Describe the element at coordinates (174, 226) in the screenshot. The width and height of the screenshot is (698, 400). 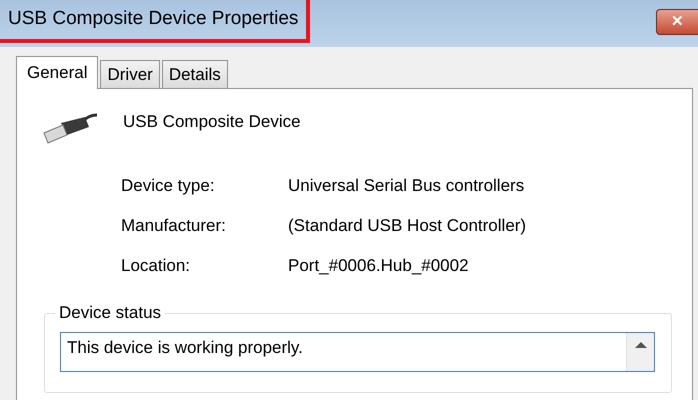
I see `property-label: Manufacturer:` at that location.